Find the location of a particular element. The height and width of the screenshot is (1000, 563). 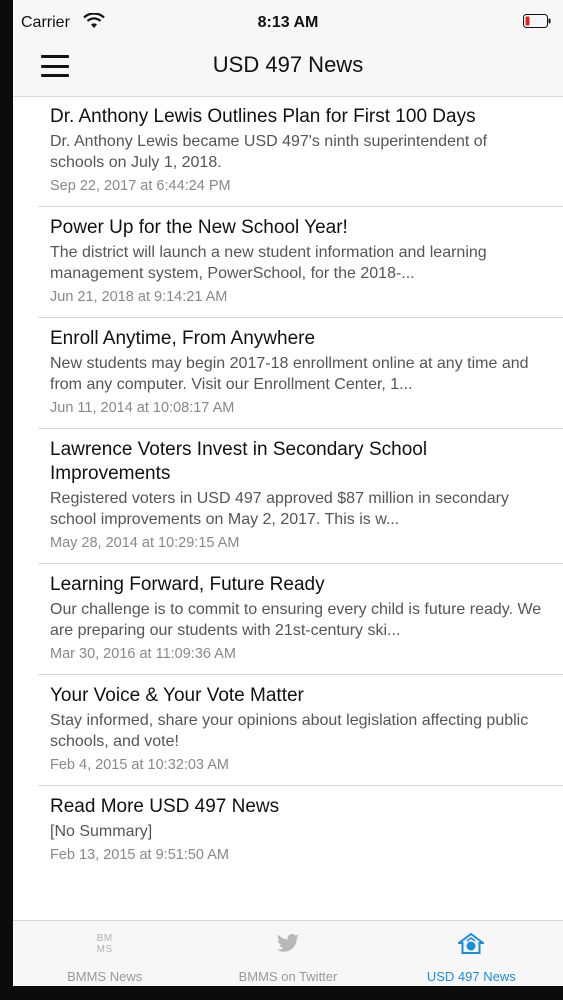

tab-bmms-news: BM MS BMMS News is located at coordinates (104, 954).